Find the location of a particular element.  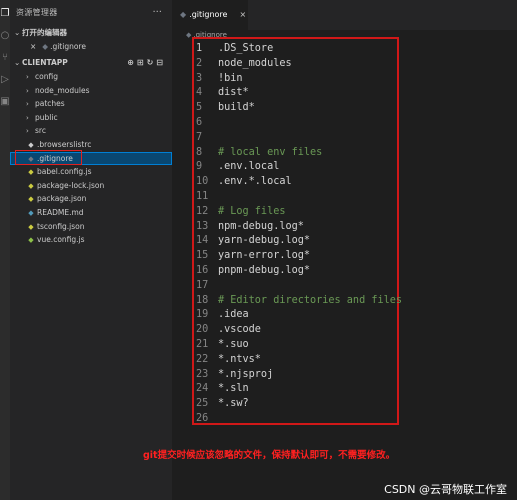

code-line: 26 is located at coordinates (299, 419).